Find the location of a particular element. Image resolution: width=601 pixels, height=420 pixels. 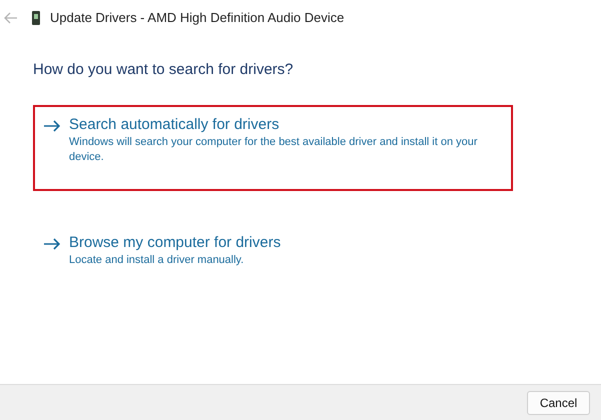

option-description: Locate and install a driver manually. is located at coordinates (157, 260).